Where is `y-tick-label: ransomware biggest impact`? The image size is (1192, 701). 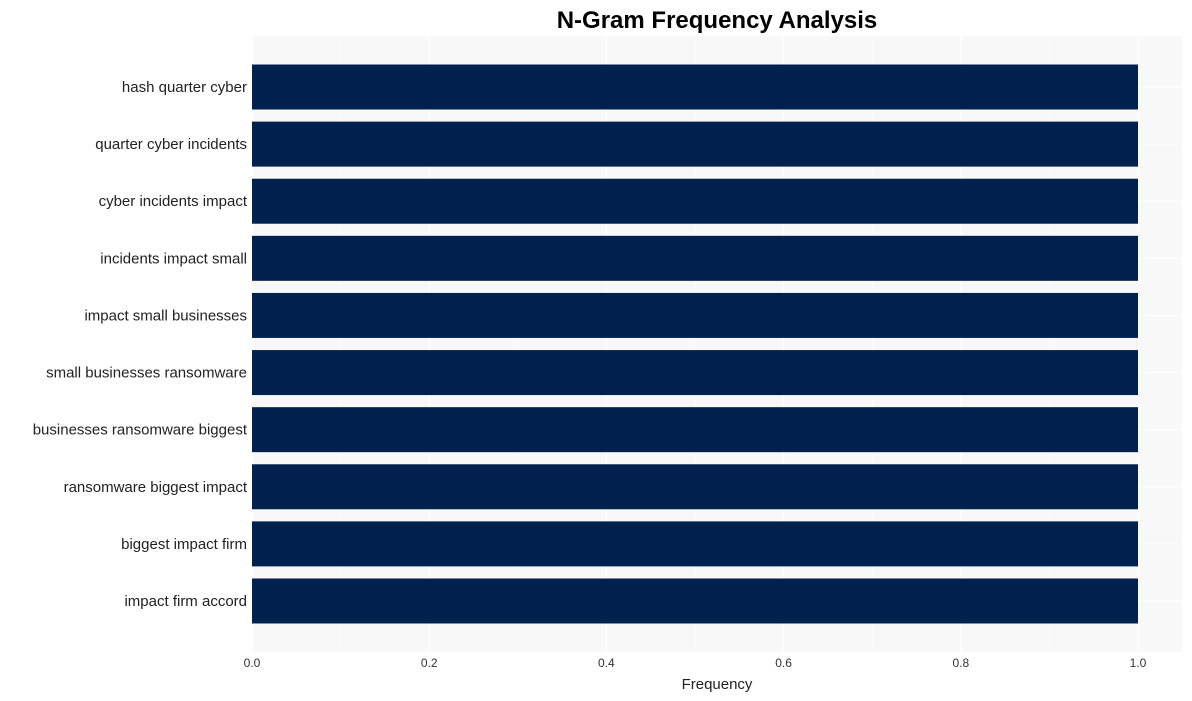 y-tick-label: ransomware biggest impact is located at coordinates (156, 487).